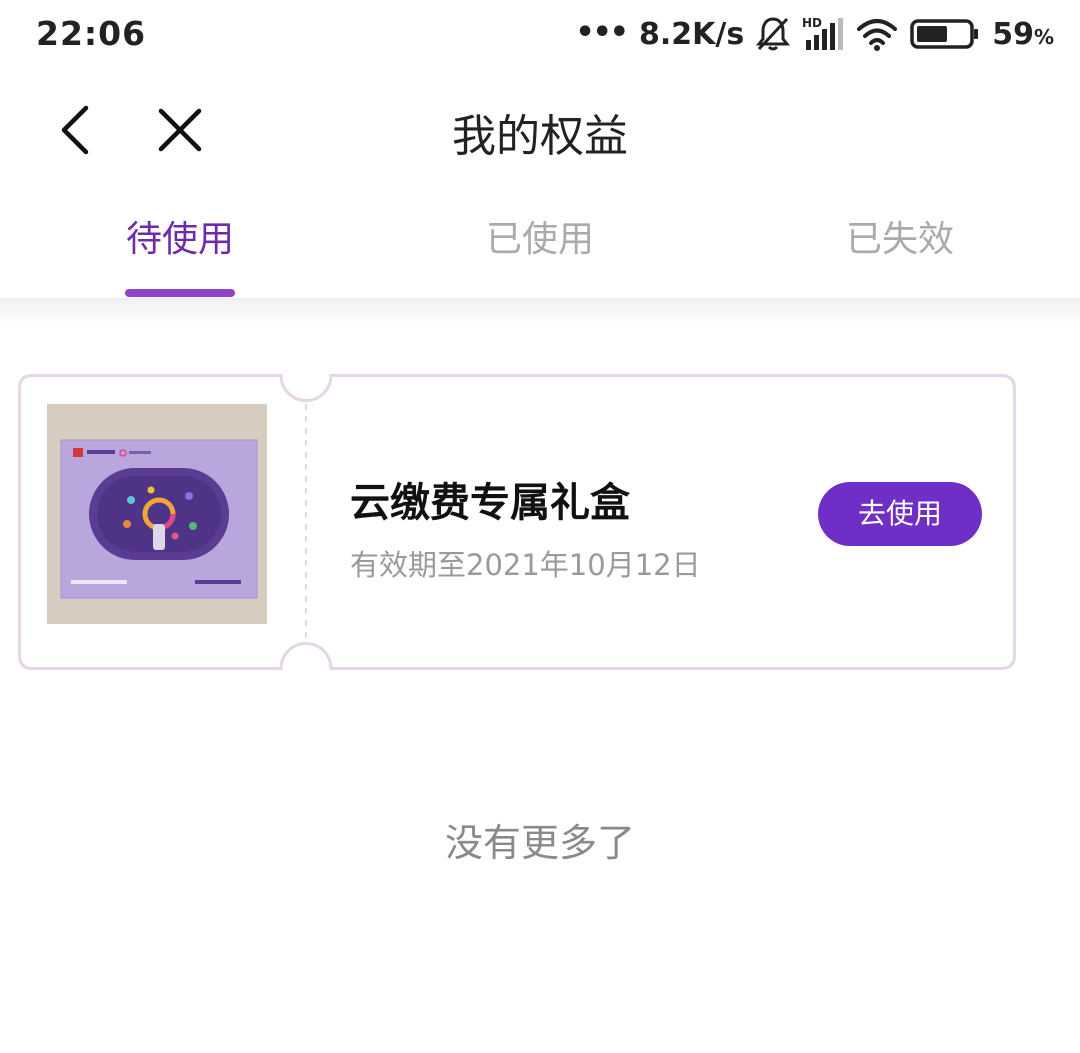 The height and width of the screenshot is (1053, 1080). Describe the element at coordinates (877, 34) in the screenshot. I see `wifi-icon` at that location.